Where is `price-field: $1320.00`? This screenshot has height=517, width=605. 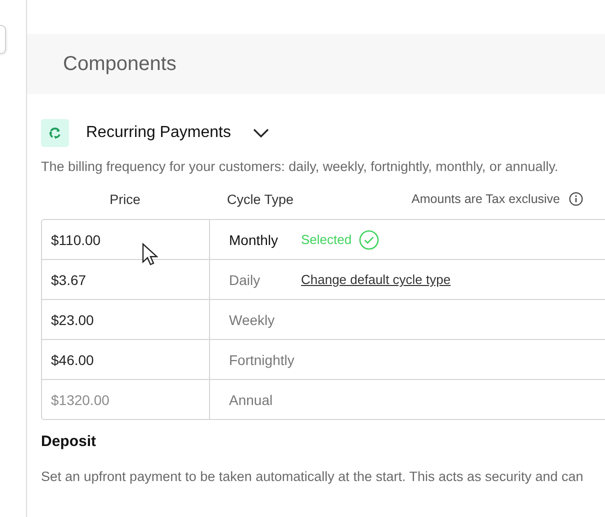
price-field: $1320.00 is located at coordinates (121, 400).